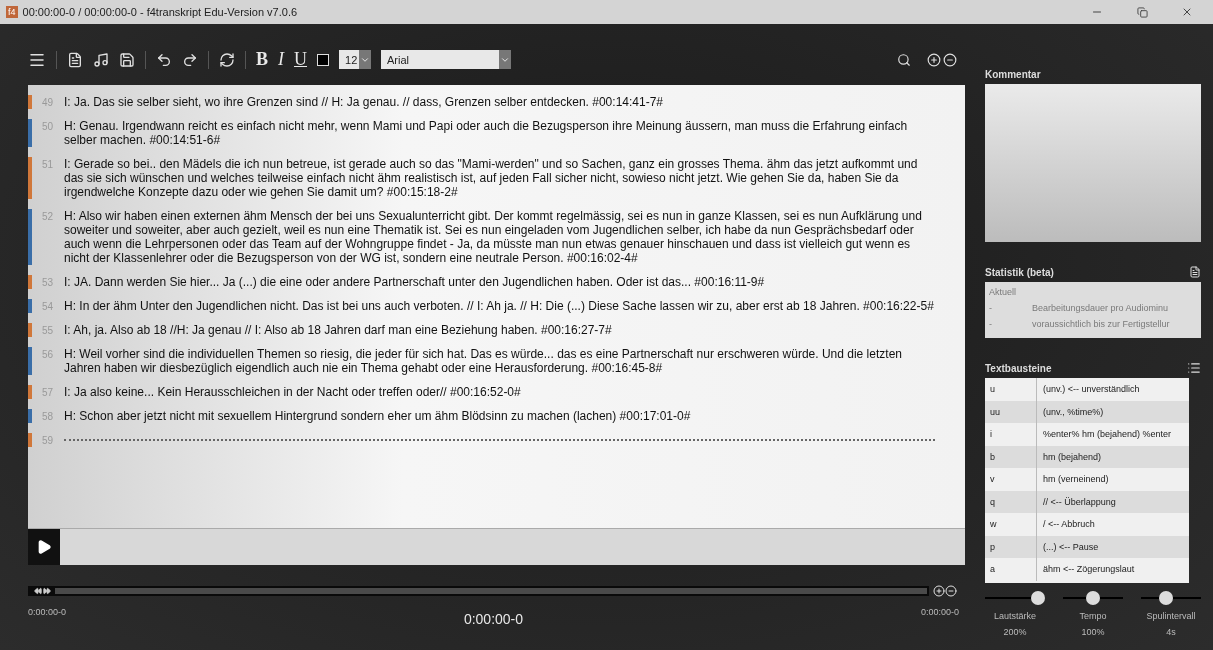  What do you see at coordinates (499, 306) in the screenshot?
I see `transcript-text: H: In der ähm Unter den Jugendlichen nicht. Das ist bei uns auch verboten. // I: Ah ja. // H: Die (...) Diese Sache lassen wir zu, aber erst ab 18 Jahren. #00:16:22-5#` at bounding box center [499, 306].